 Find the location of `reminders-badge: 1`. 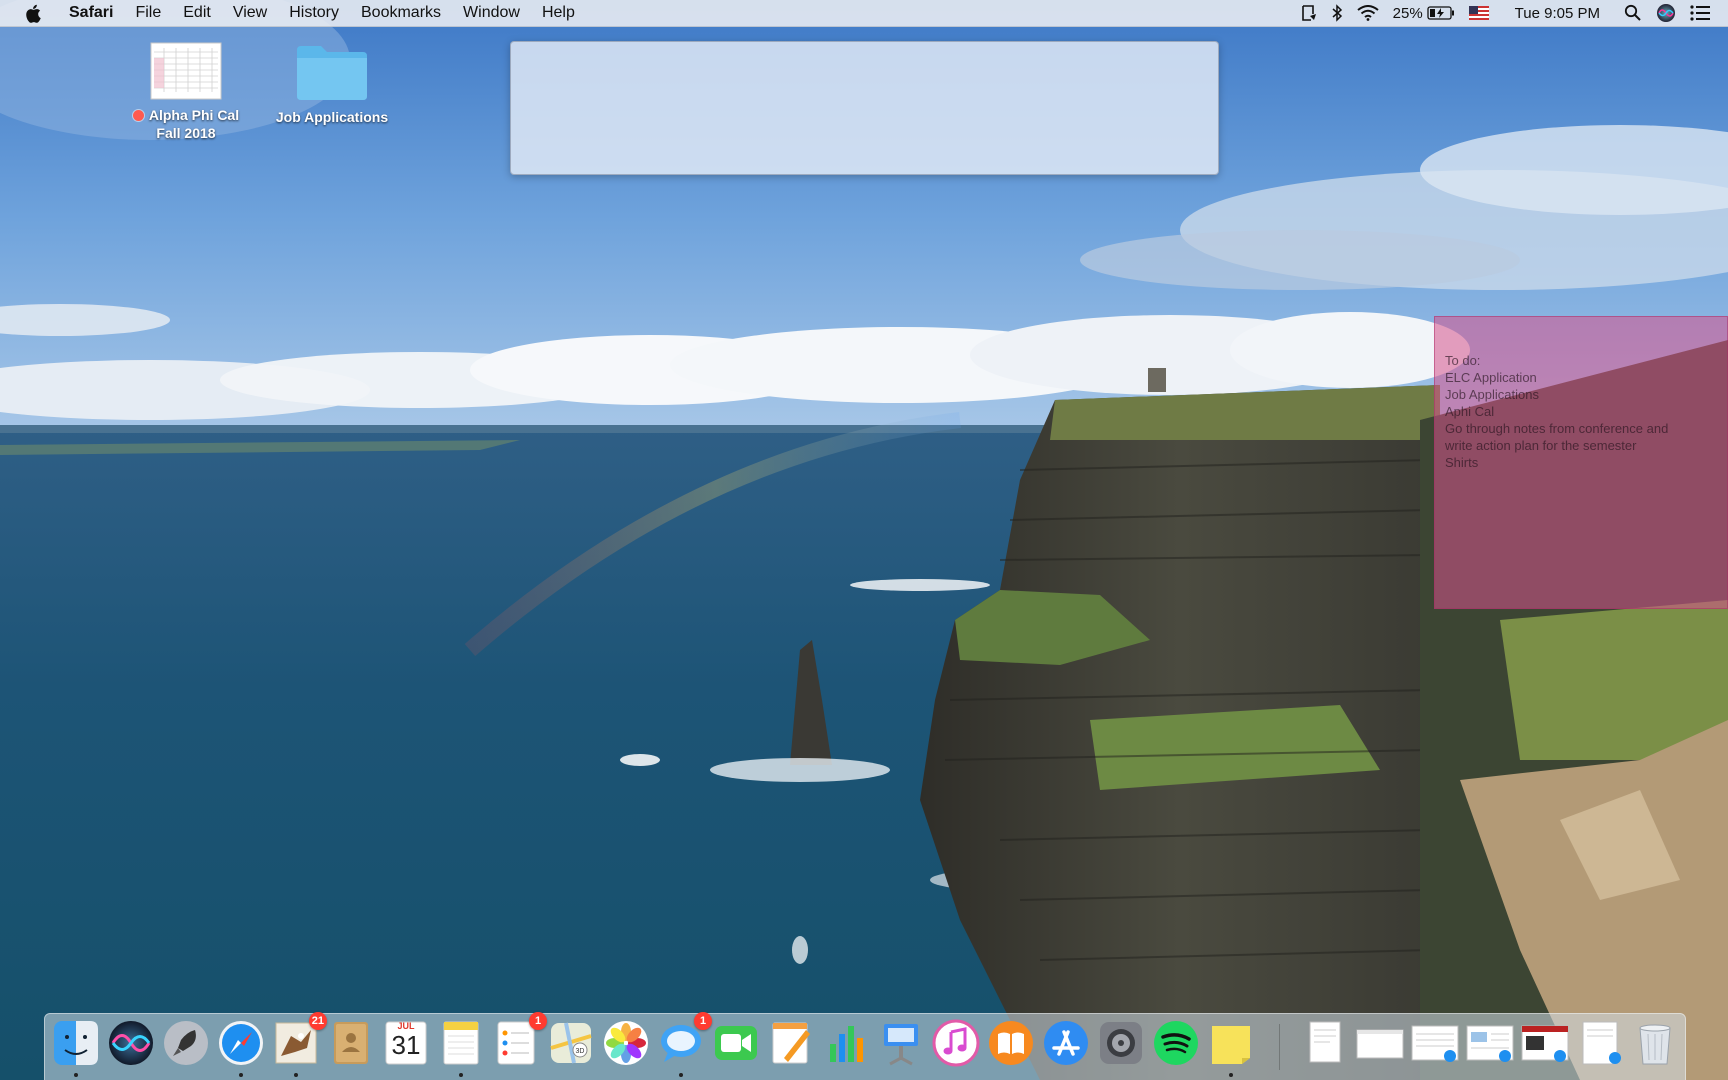

reminders-badge: 1 is located at coordinates (538, 1021).